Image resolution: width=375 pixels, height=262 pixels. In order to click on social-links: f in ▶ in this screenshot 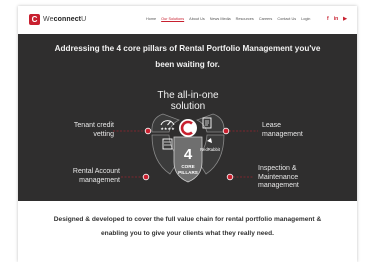, I will do `click(337, 19)`.